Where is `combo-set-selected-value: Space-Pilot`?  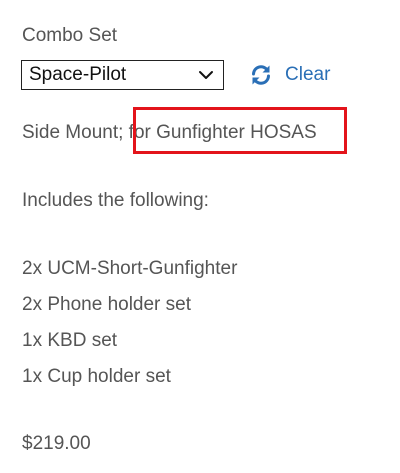 combo-set-selected-value: Space-Pilot is located at coordinates (78, 74).